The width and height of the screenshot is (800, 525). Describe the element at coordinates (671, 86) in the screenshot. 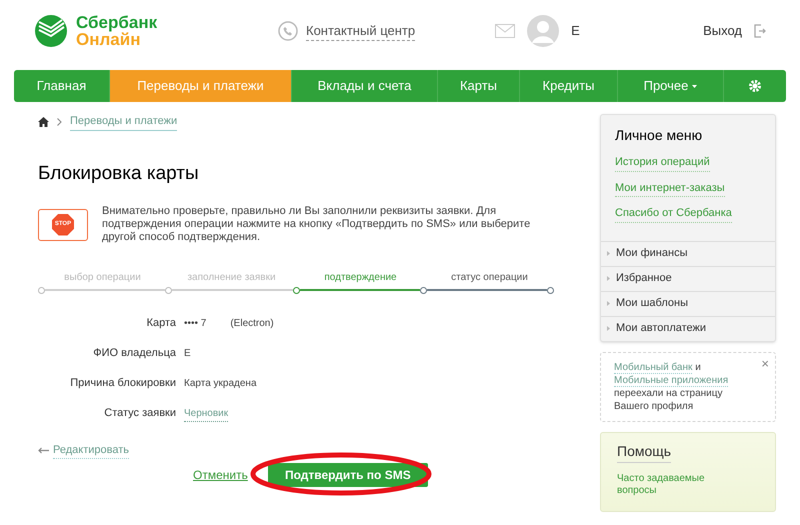

I see `nav-tab: Прочее` at that location.